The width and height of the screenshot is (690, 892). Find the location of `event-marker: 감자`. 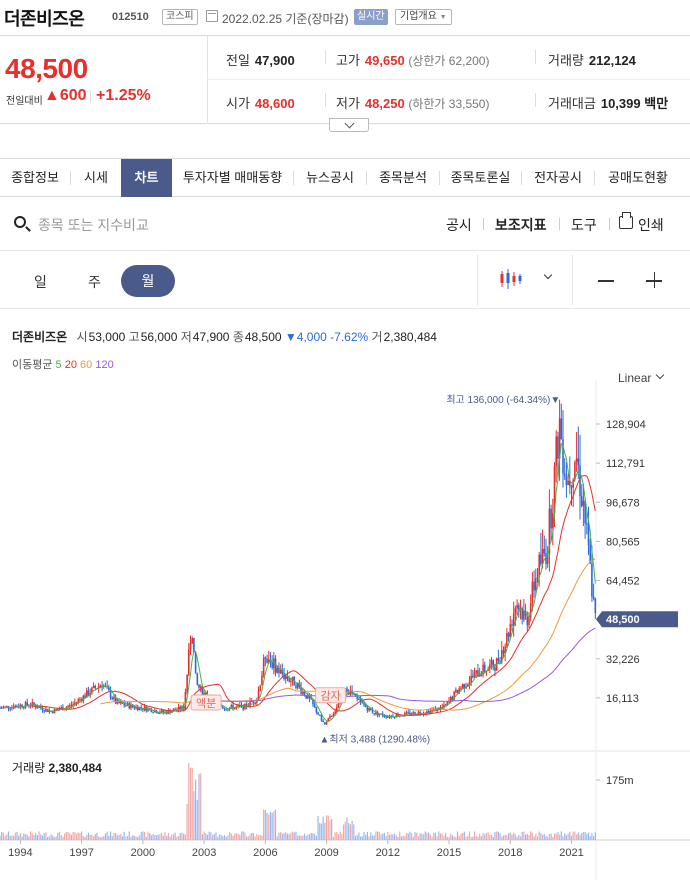

event-marker: 감자 is located at coordinates (331, 695).